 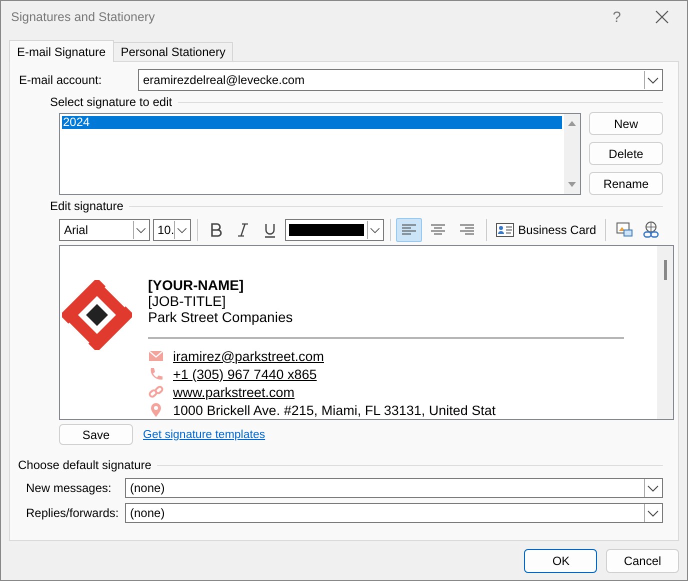 What do you see at coordinates (83, 17) in the screenshot?
I see `window-title: Signatures and Stationery` at bounding box center [83, 17].